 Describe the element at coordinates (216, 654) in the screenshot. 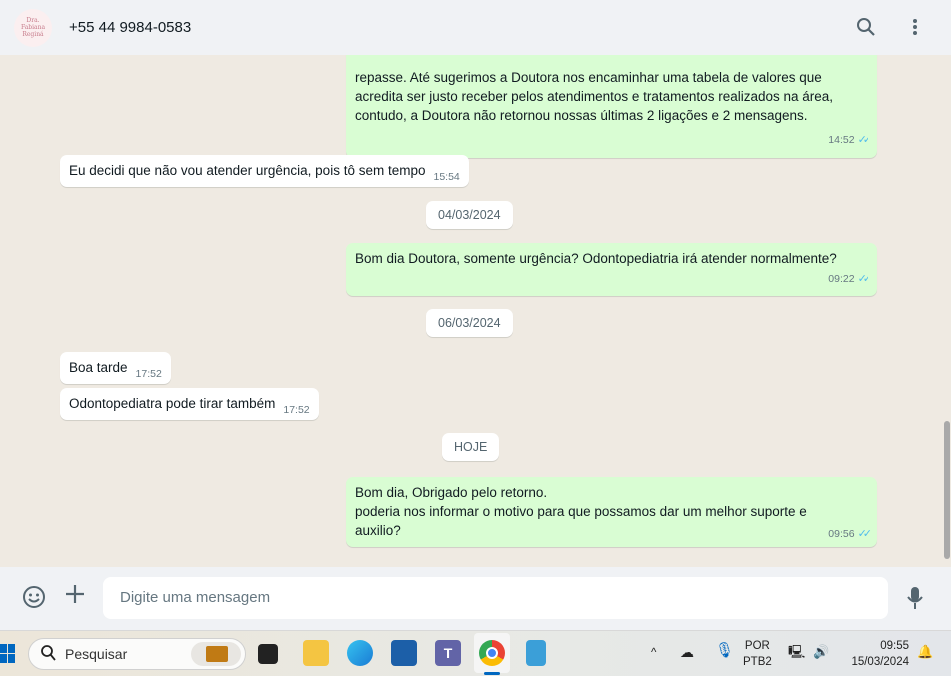

I see `briefcase-icon` at that location.